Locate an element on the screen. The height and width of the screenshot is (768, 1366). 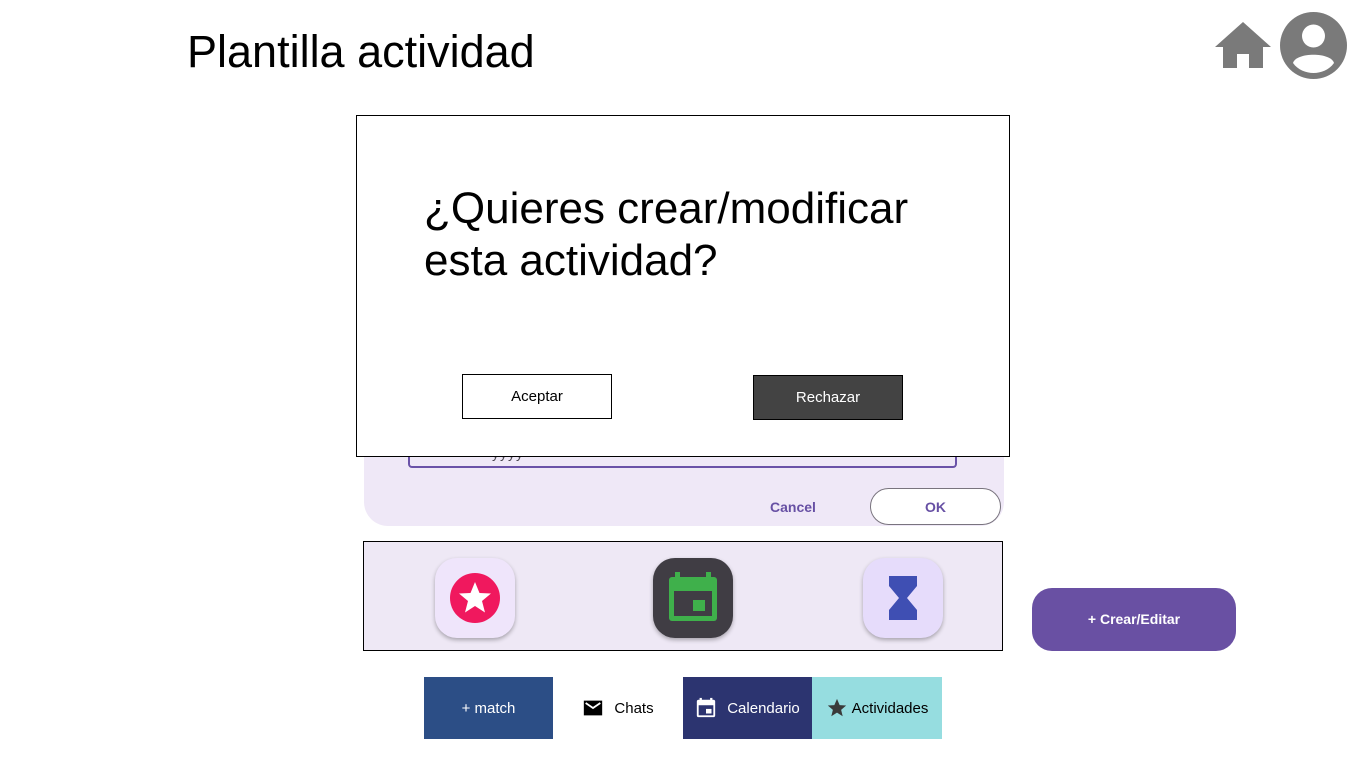
ok-button: OK is located at coordinates (935, 506).